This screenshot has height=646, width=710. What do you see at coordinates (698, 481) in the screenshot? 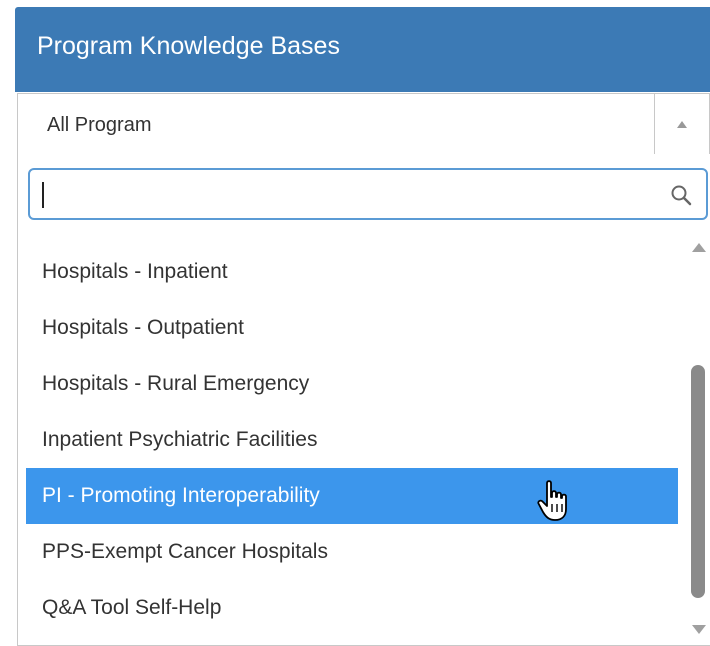
I see `scrollbar-thumb` at bounding box center [698, 481].